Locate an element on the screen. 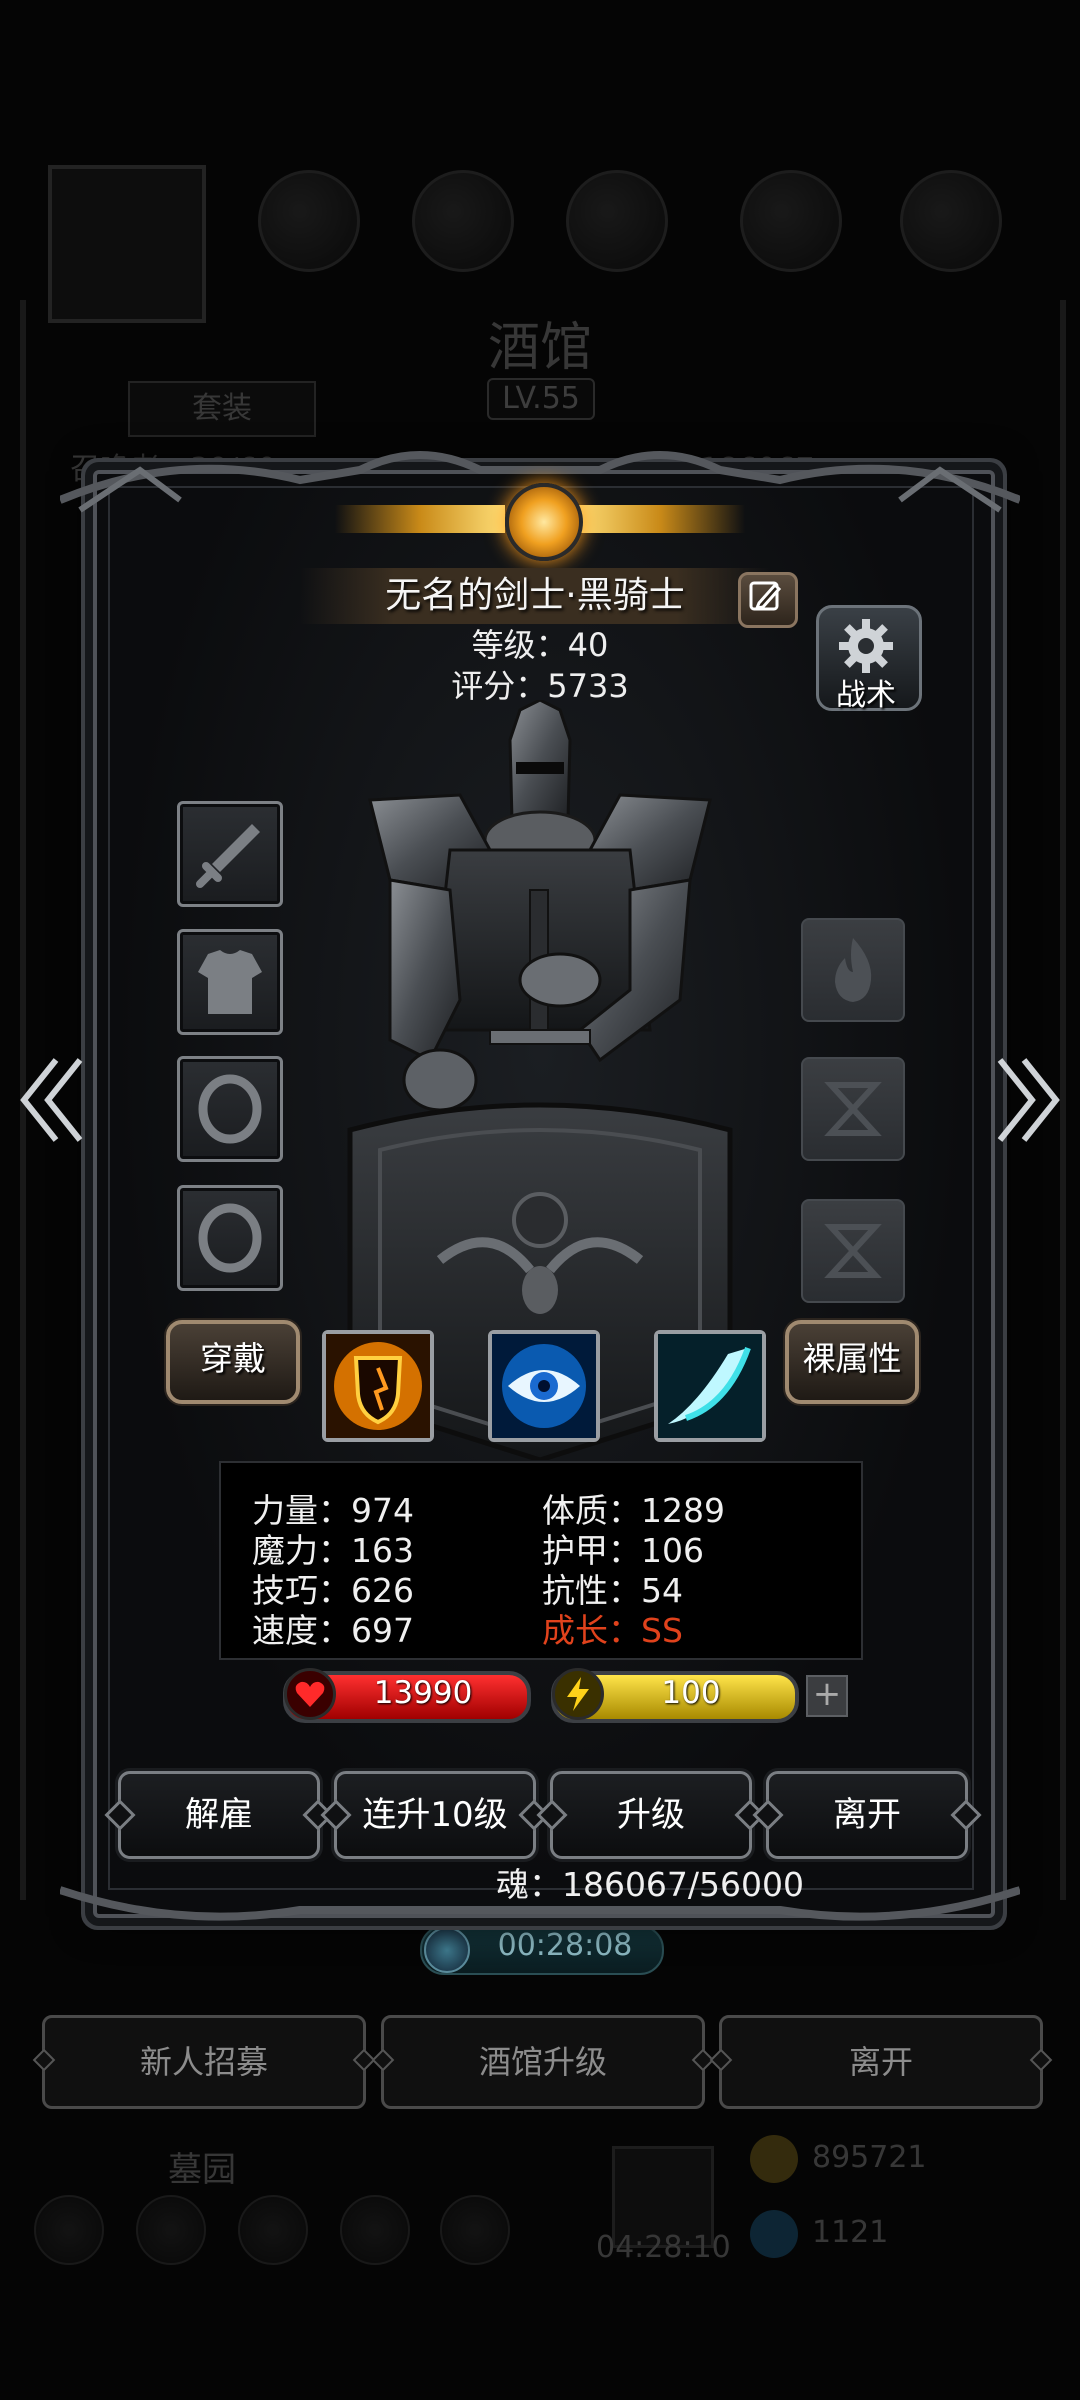 The image size is (1080, 2400). slash-icon is located at coordinates (710, 1386).